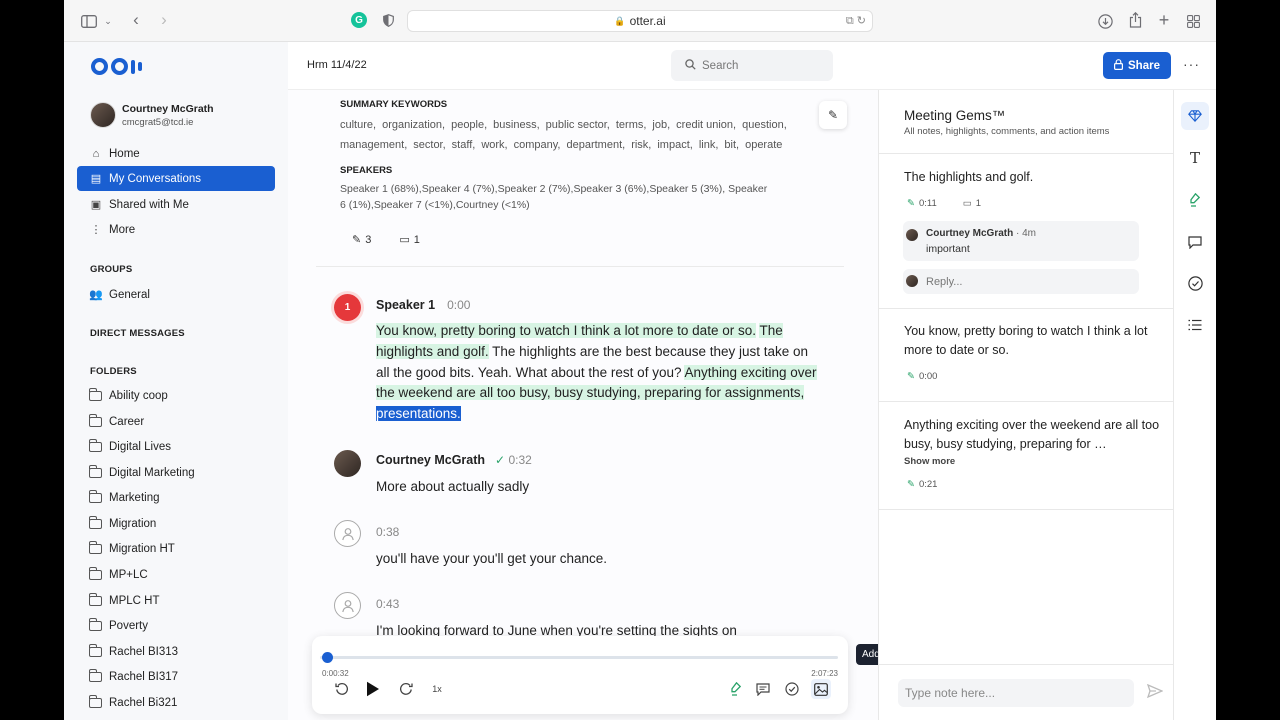 This screenshot has width=1280, height=720. What do you see at coordinates (513, 460) in the screenshot?
I see `segment-time: ✓ 0:32` at bounding box center [513, 460].